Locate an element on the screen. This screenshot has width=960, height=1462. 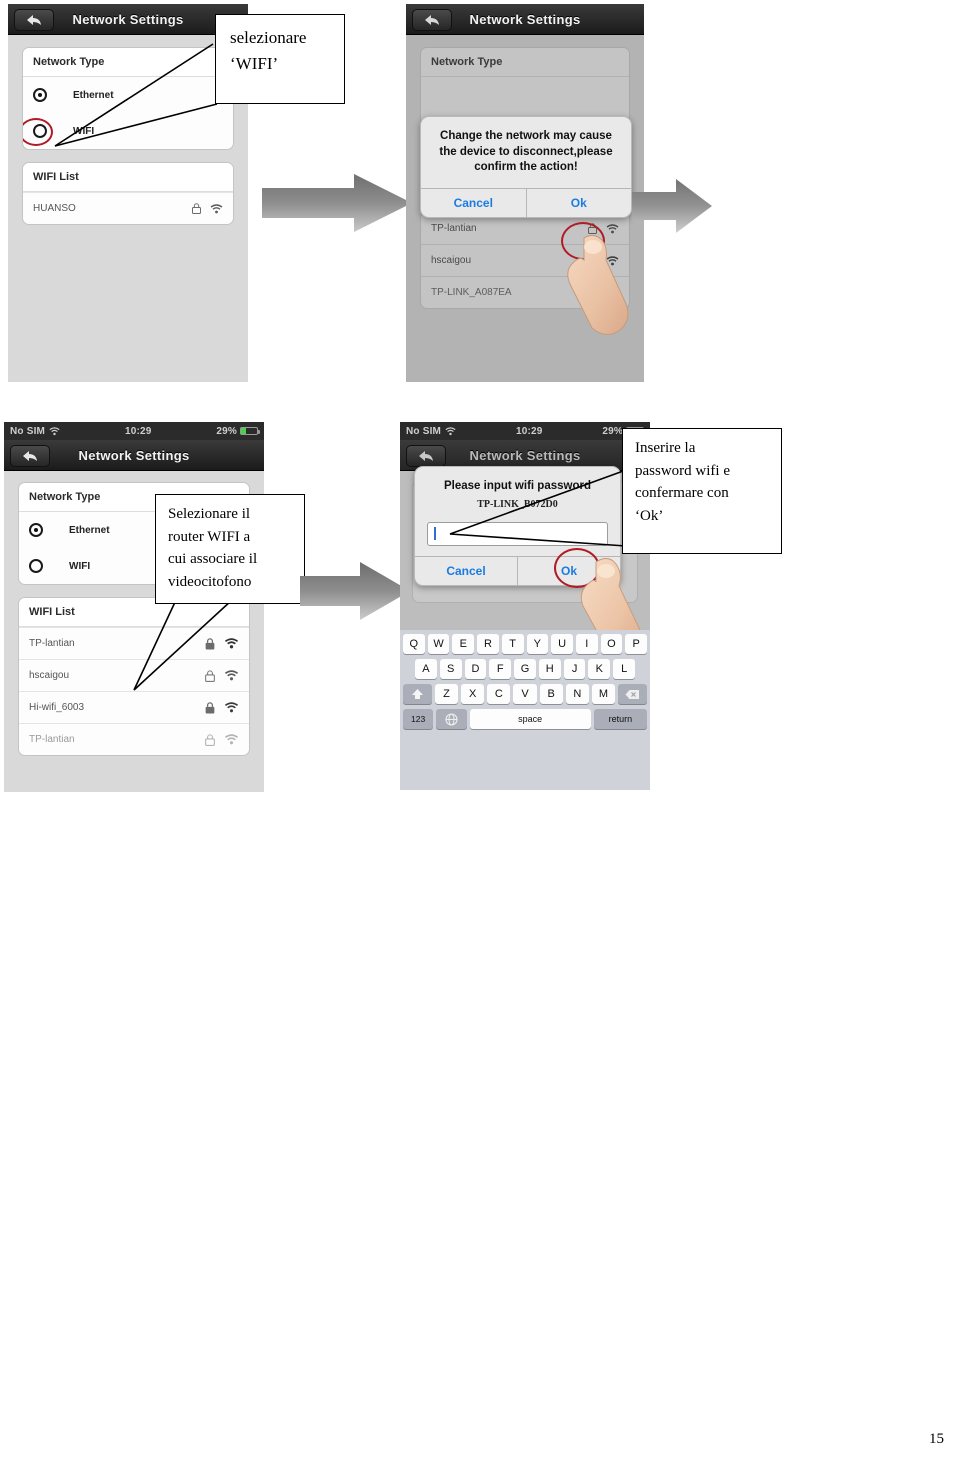
key-x: X is located at coordinates (473, 694).